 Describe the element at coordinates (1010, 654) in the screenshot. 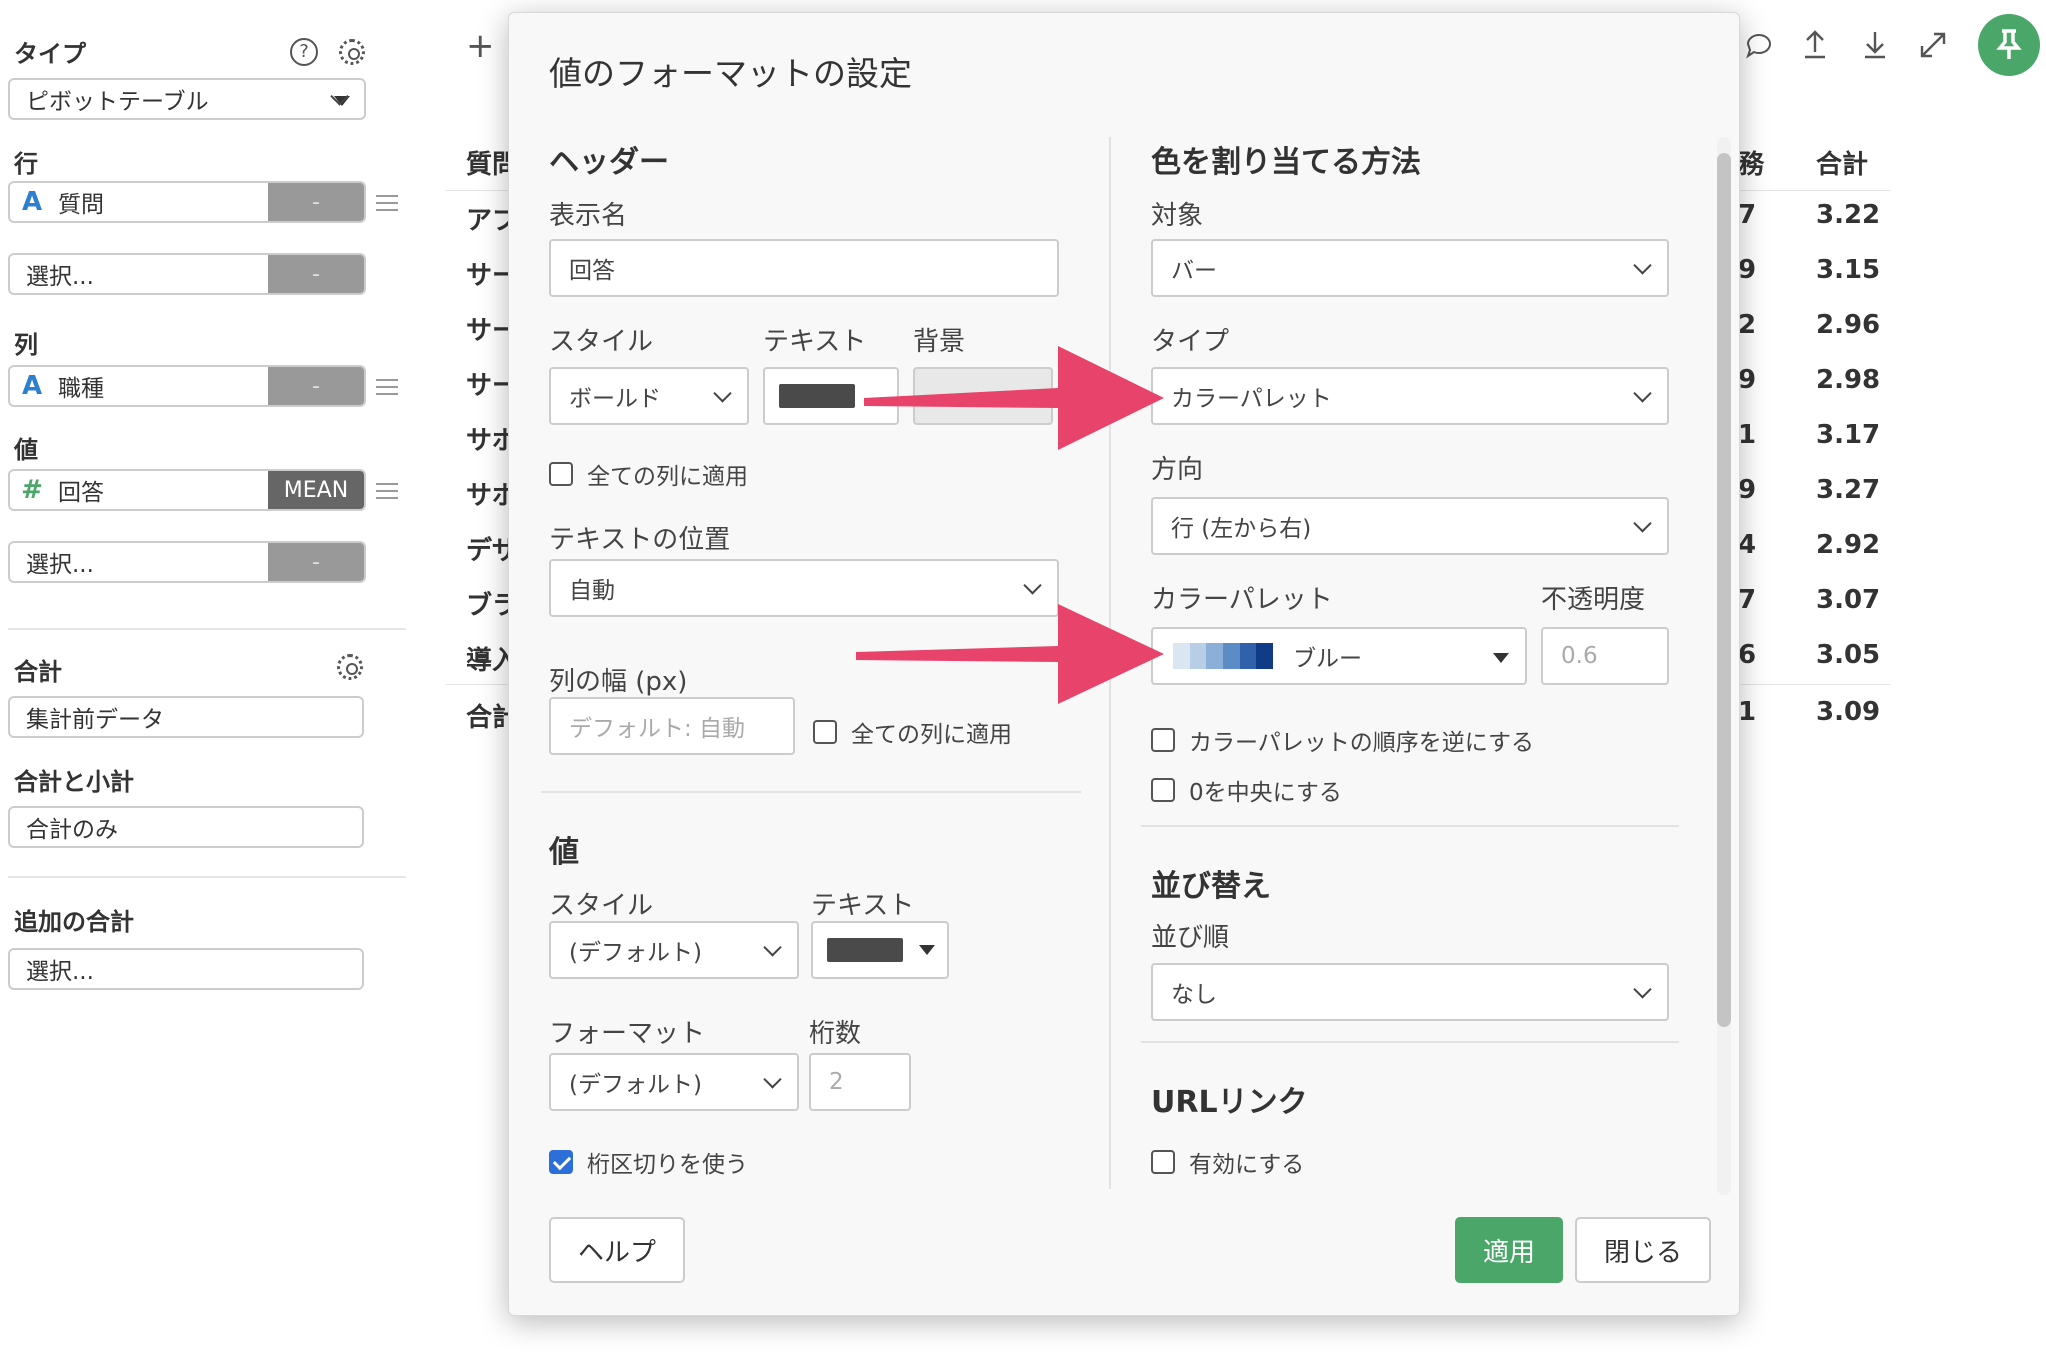

I see `arrow-to-palette` at that location.